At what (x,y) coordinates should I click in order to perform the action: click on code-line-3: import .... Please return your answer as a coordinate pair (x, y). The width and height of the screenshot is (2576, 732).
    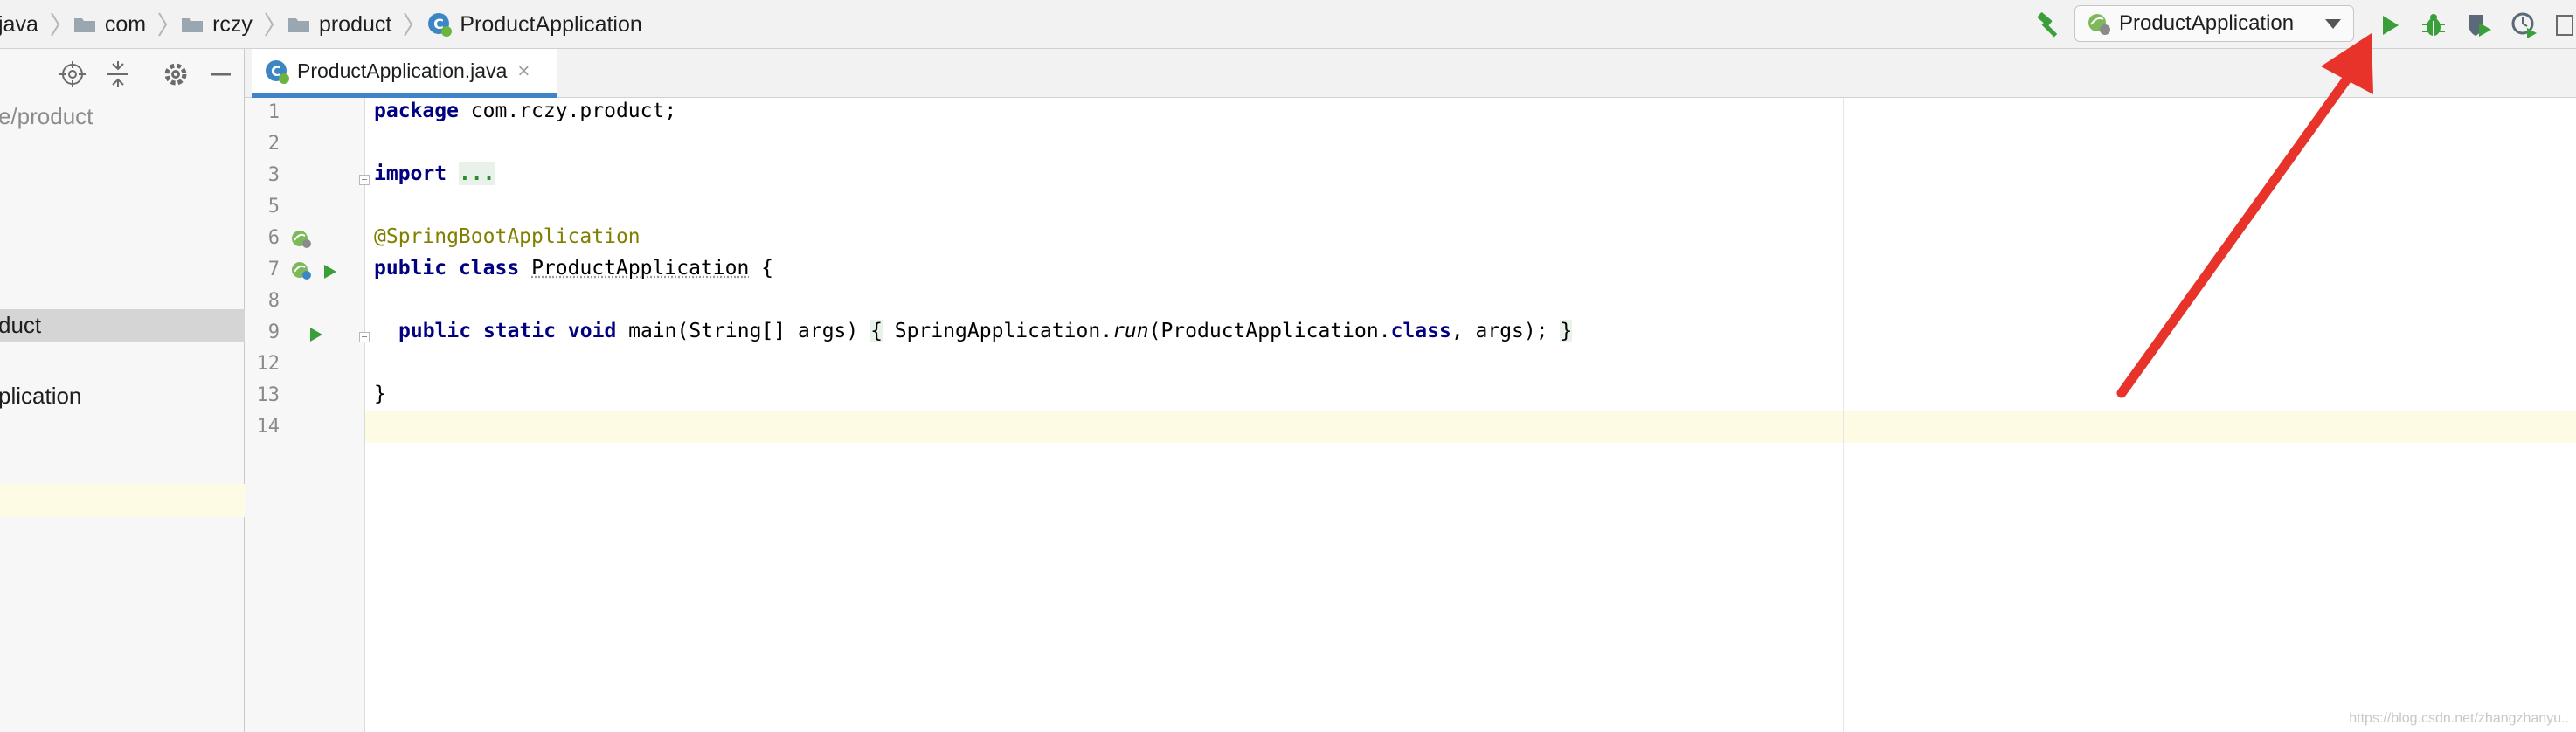
    Looking at the image, I should click on (434, 174).